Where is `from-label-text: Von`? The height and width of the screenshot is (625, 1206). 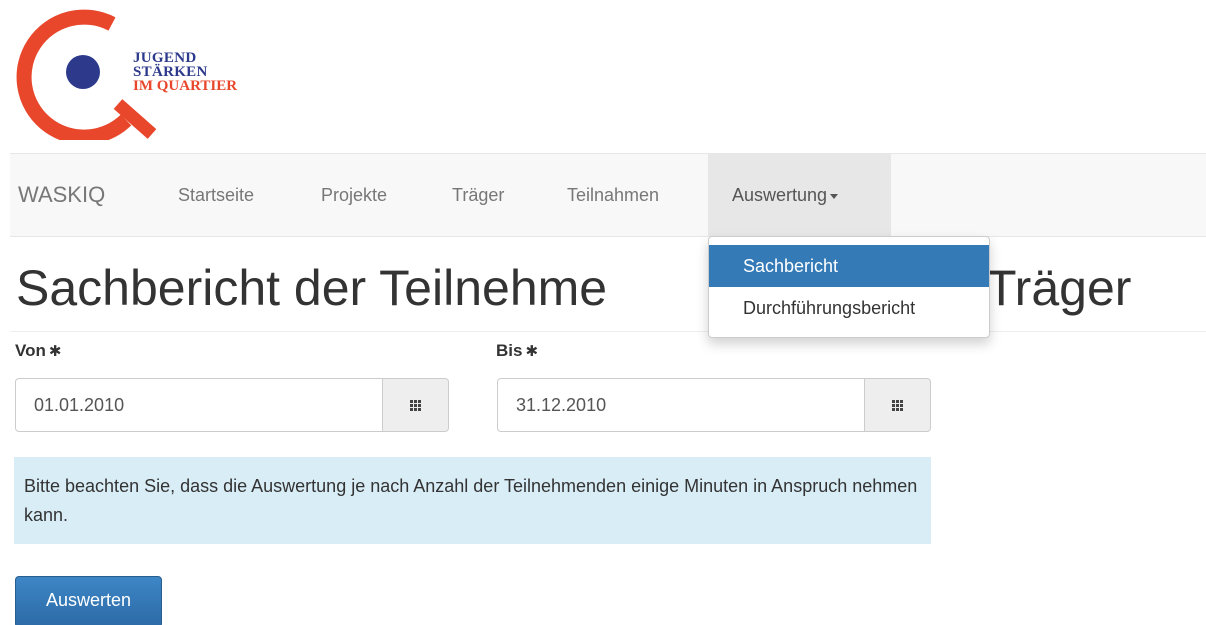 from-label-text: Von is located at coordinates (30, 350).